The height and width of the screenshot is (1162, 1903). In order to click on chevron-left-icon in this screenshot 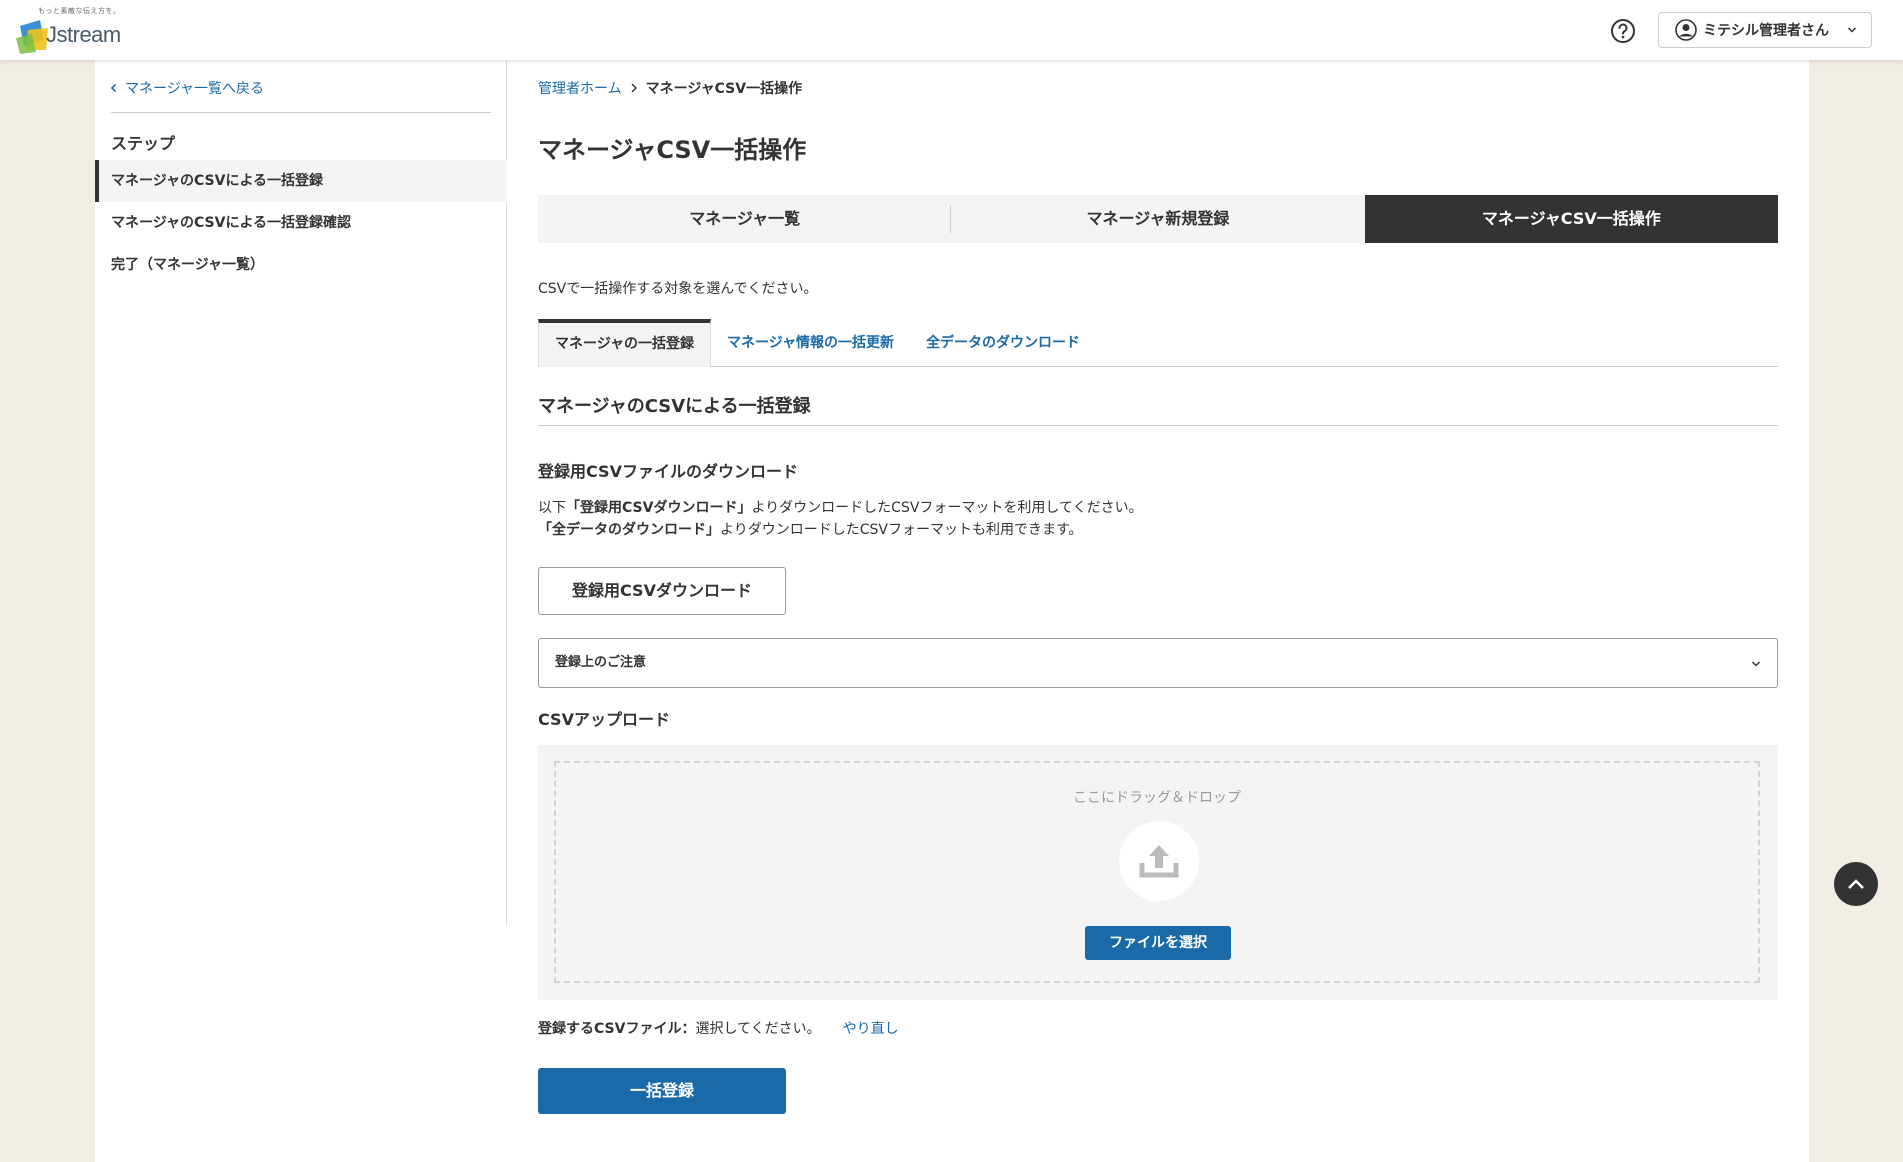, I will do `click(113, 88)`.